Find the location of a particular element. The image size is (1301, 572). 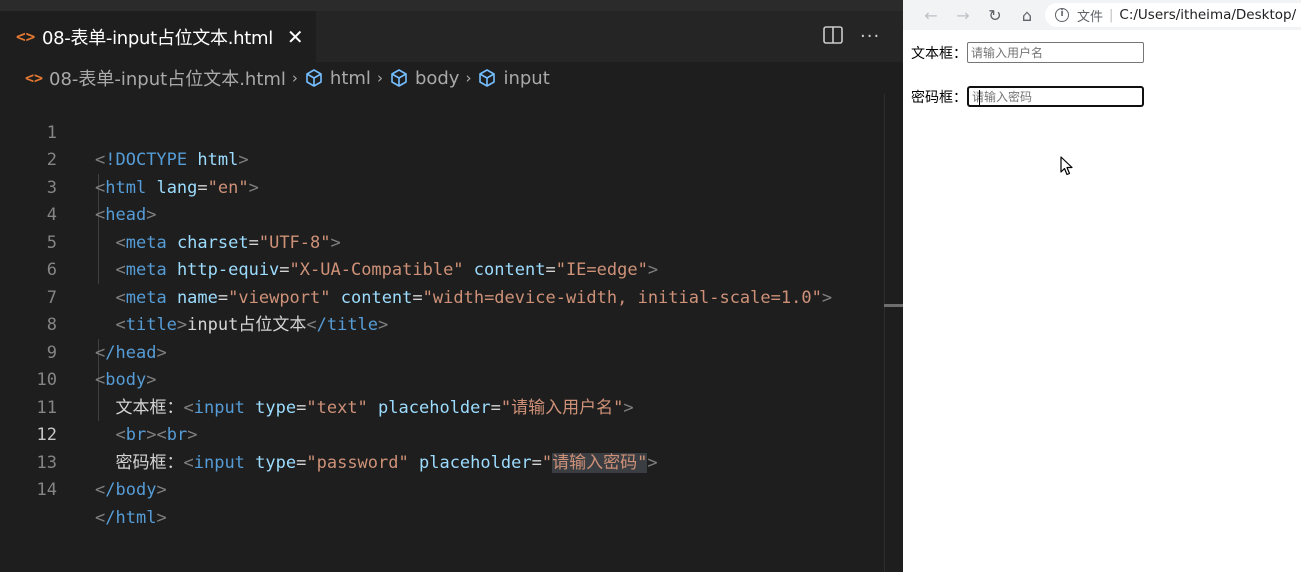

close-tab-icon: ✕ is located at coordinates (295, 37).